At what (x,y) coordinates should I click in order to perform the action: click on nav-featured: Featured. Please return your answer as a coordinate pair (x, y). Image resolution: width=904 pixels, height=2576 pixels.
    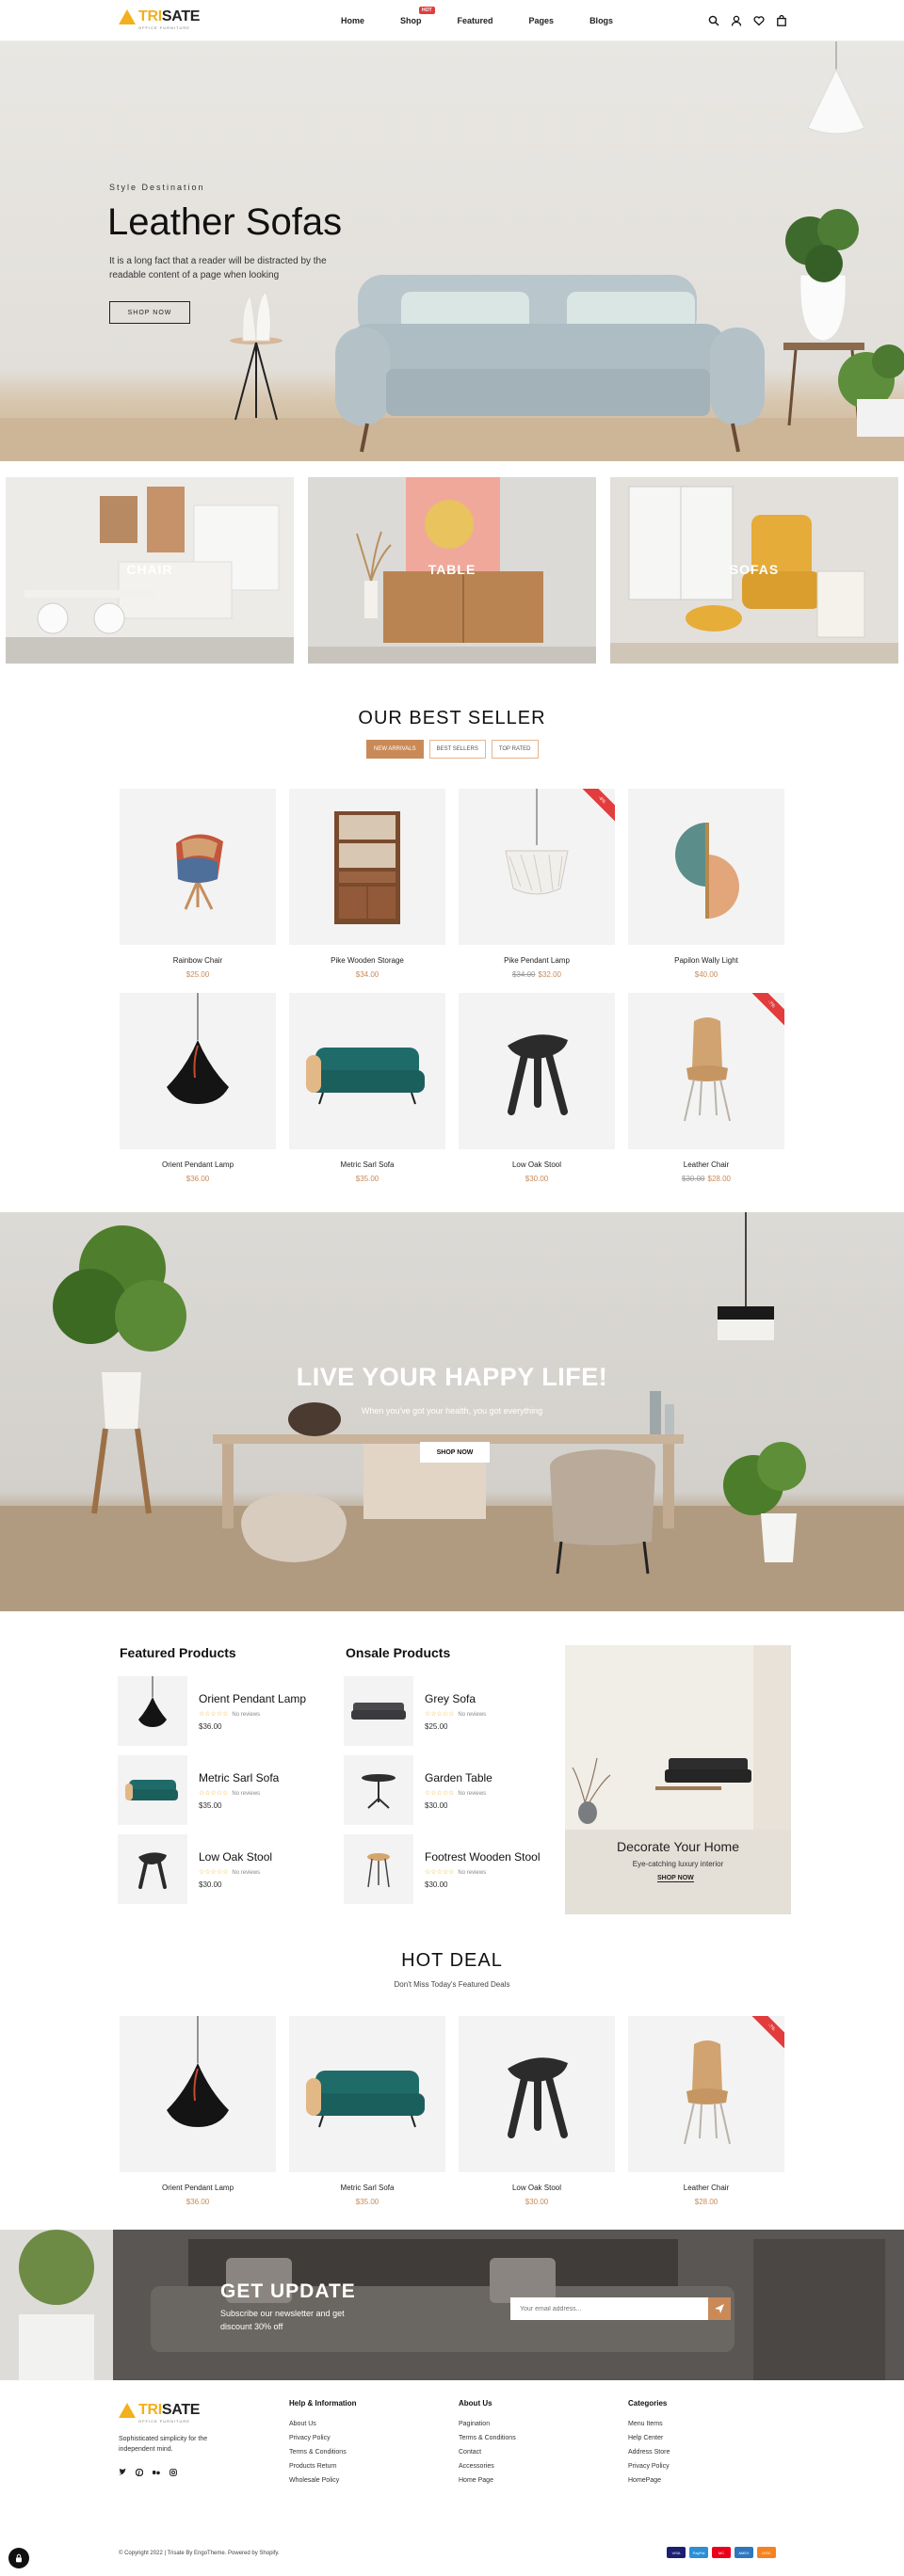
    Looking at the image, I should click on (476, 20).